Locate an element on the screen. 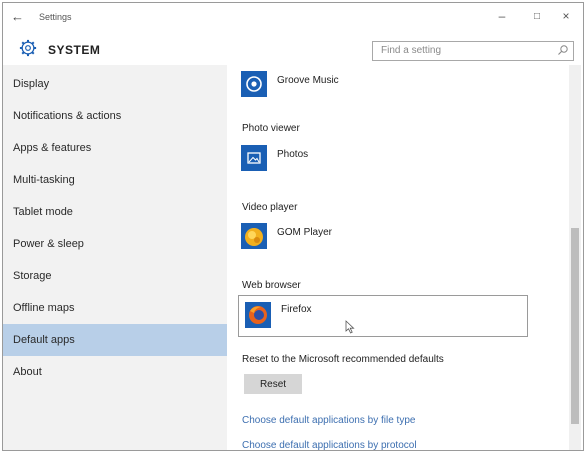 Image resolution: width=586 pixels, height=453 pixels. title-bar: ← Settings – □ × is located at coordinates (293, 18).